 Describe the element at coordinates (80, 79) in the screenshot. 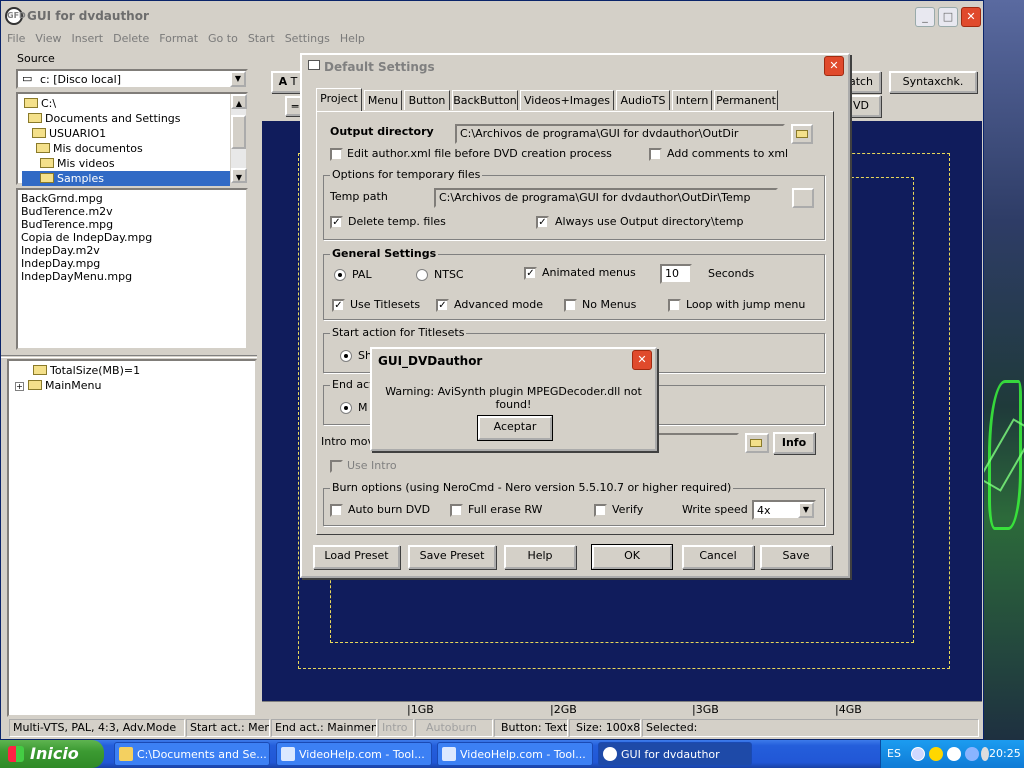

I see `drive-select-value: c: [Disco local]` at that location.